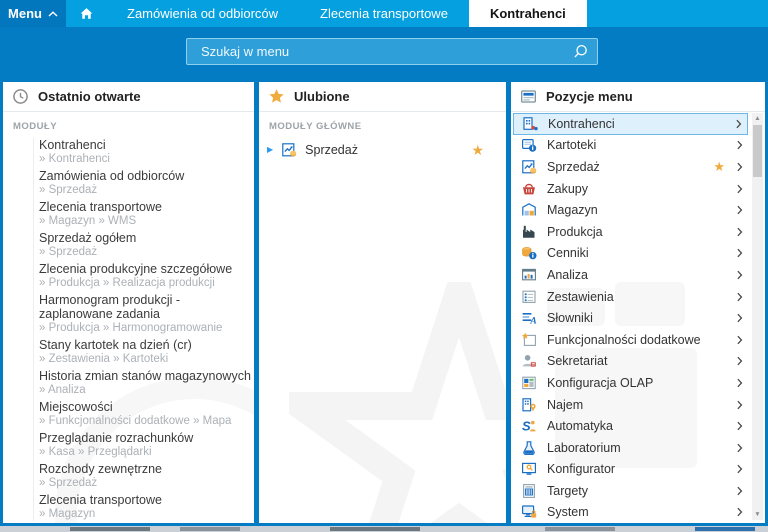 The image size is (768, 532). I want to click on menu-item-automatyka: S Automatyka, so click(630, 426).